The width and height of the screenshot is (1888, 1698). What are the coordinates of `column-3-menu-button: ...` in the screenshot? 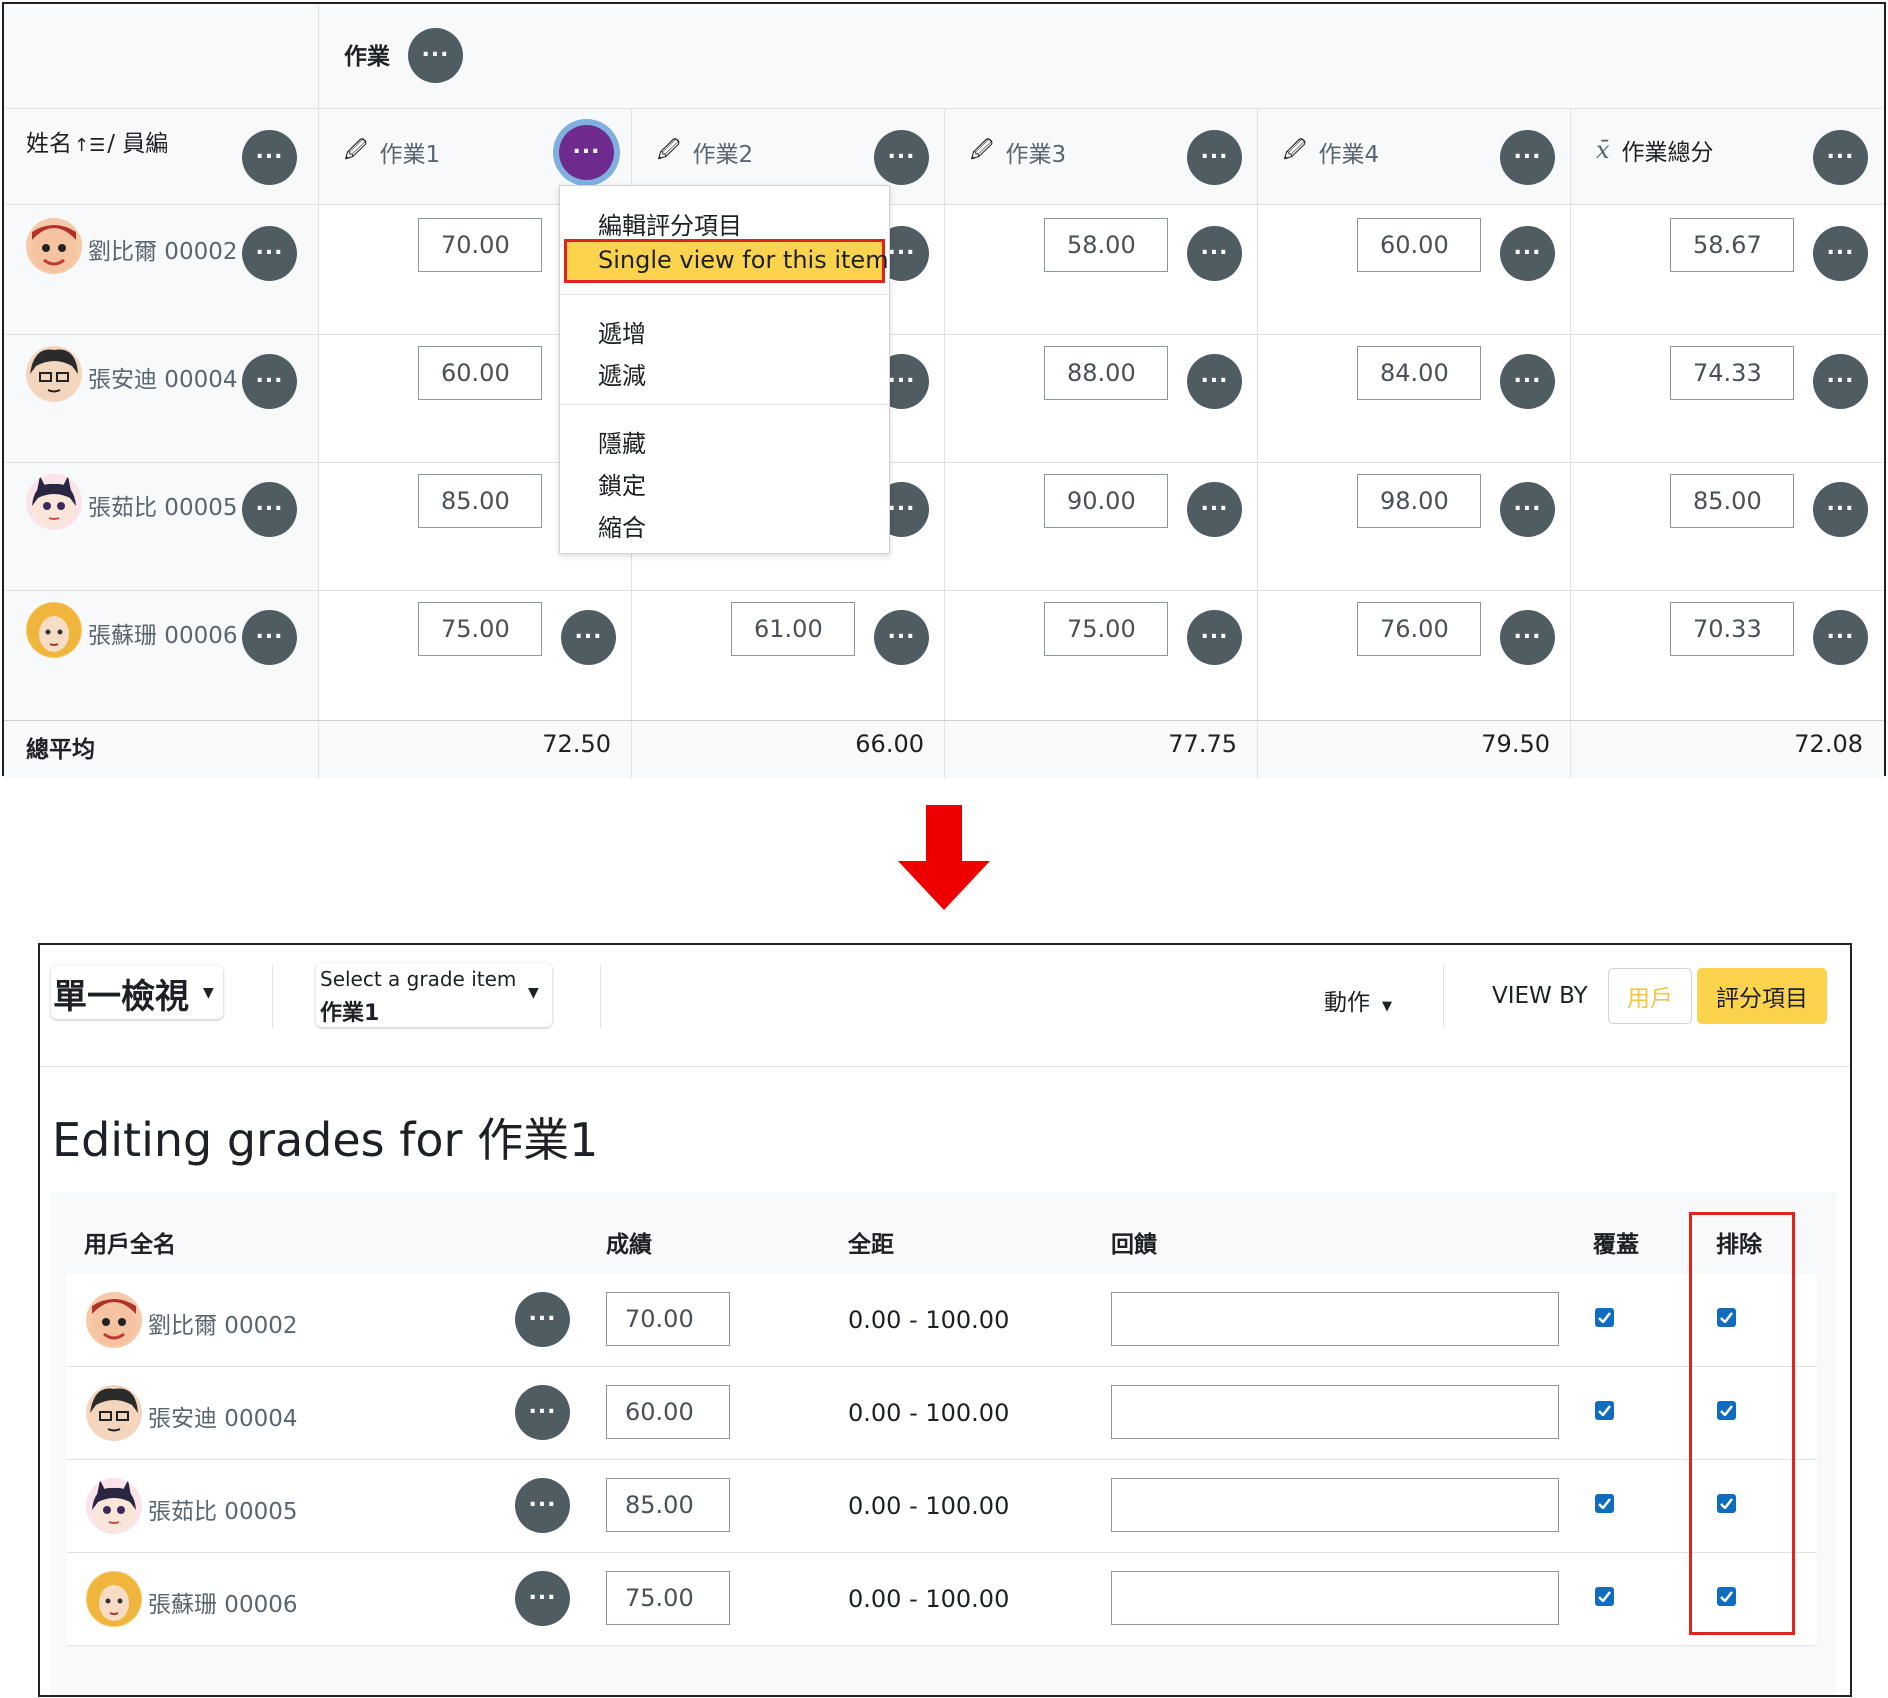 It's located at (1214, 157).